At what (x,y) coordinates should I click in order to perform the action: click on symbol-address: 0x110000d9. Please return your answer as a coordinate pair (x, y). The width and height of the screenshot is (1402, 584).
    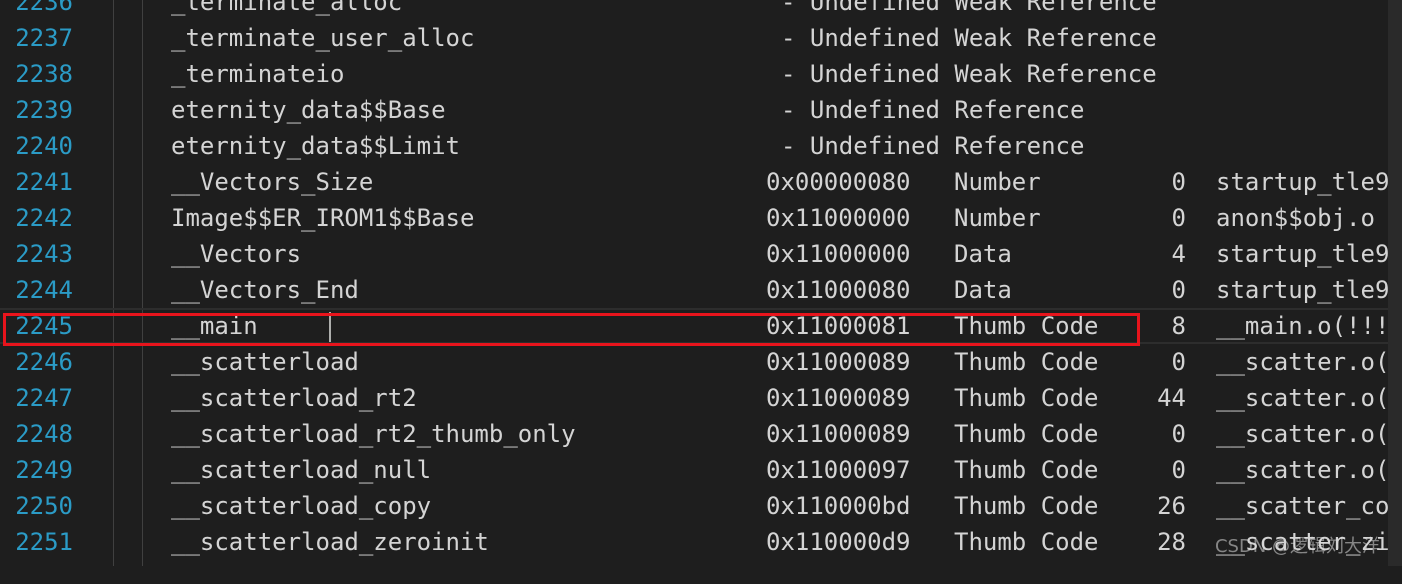
    Looking at the image, I should click on (838, 542).